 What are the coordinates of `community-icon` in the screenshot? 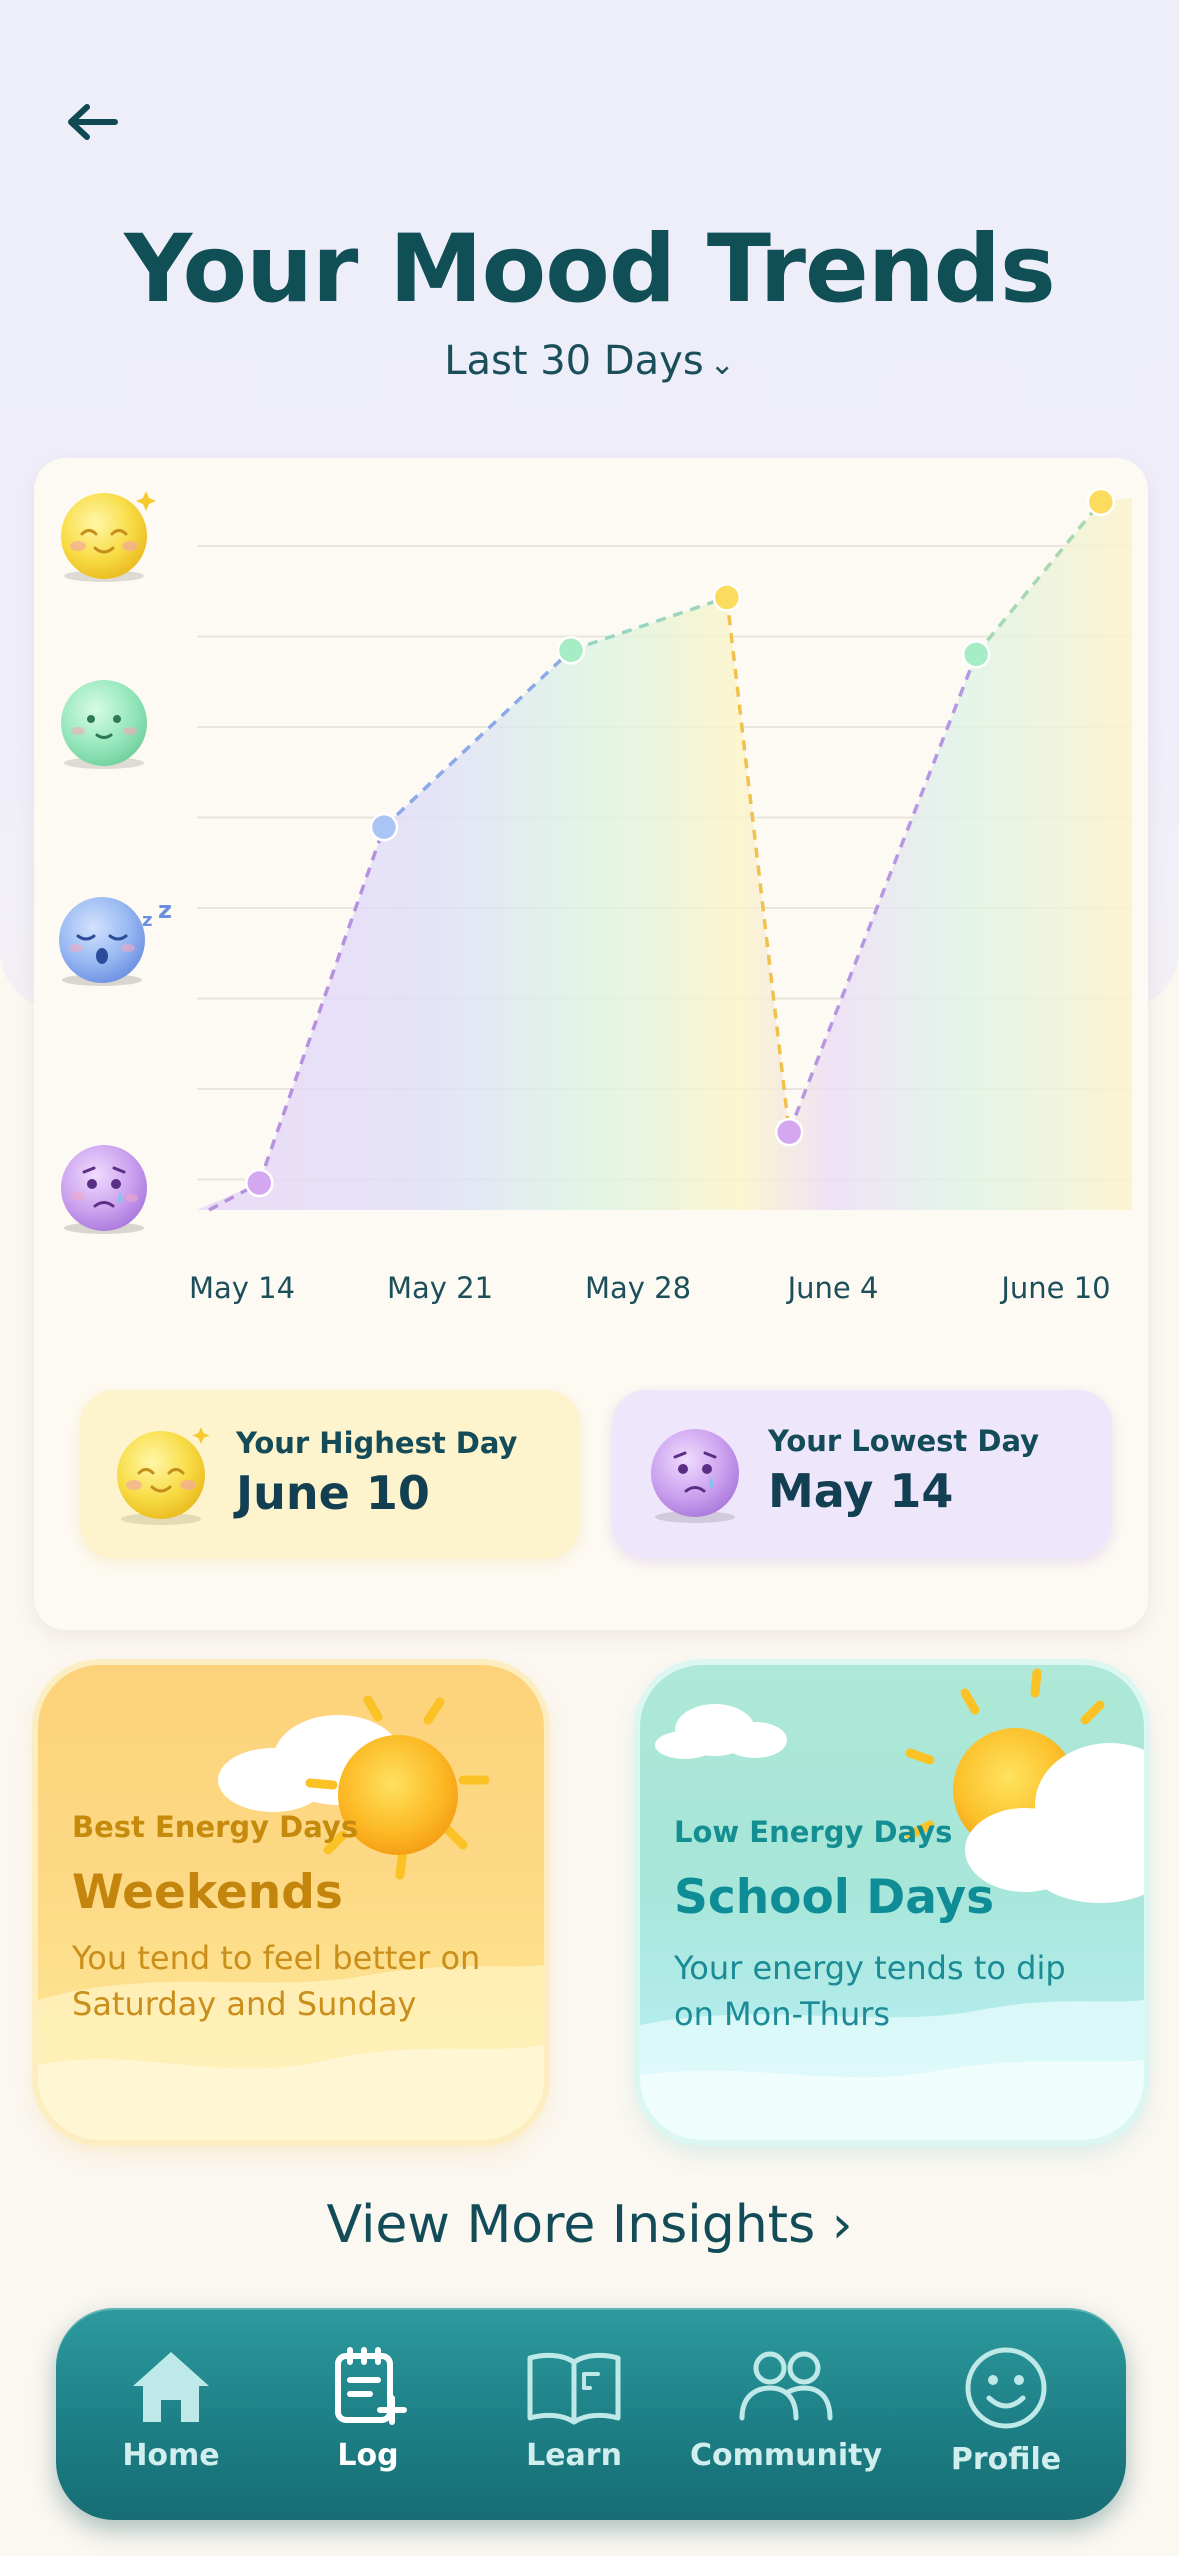 It's located at (786, 2386).